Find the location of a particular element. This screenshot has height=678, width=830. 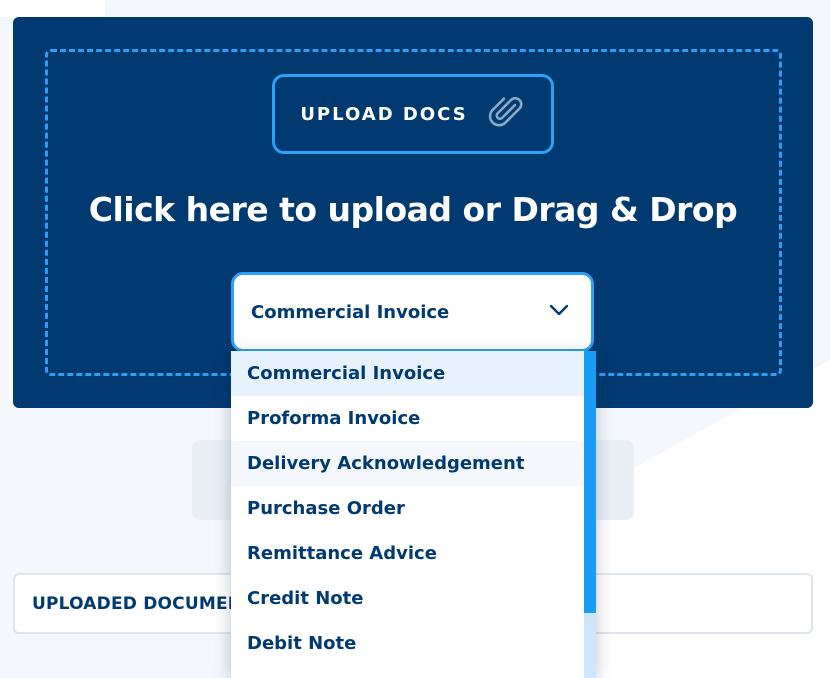

document-type-select: Commercial Invoice is located at coordinates (412, 312).